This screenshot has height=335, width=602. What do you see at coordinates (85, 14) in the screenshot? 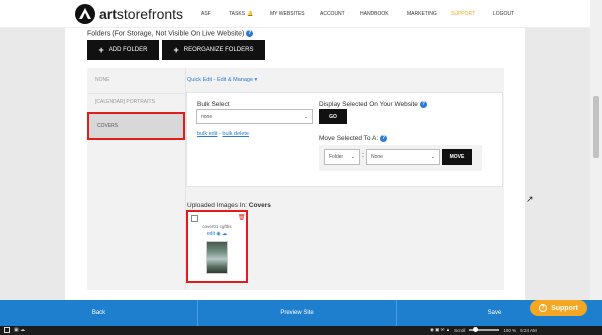
I see `brand-icon` at bounding box center [85, 14].